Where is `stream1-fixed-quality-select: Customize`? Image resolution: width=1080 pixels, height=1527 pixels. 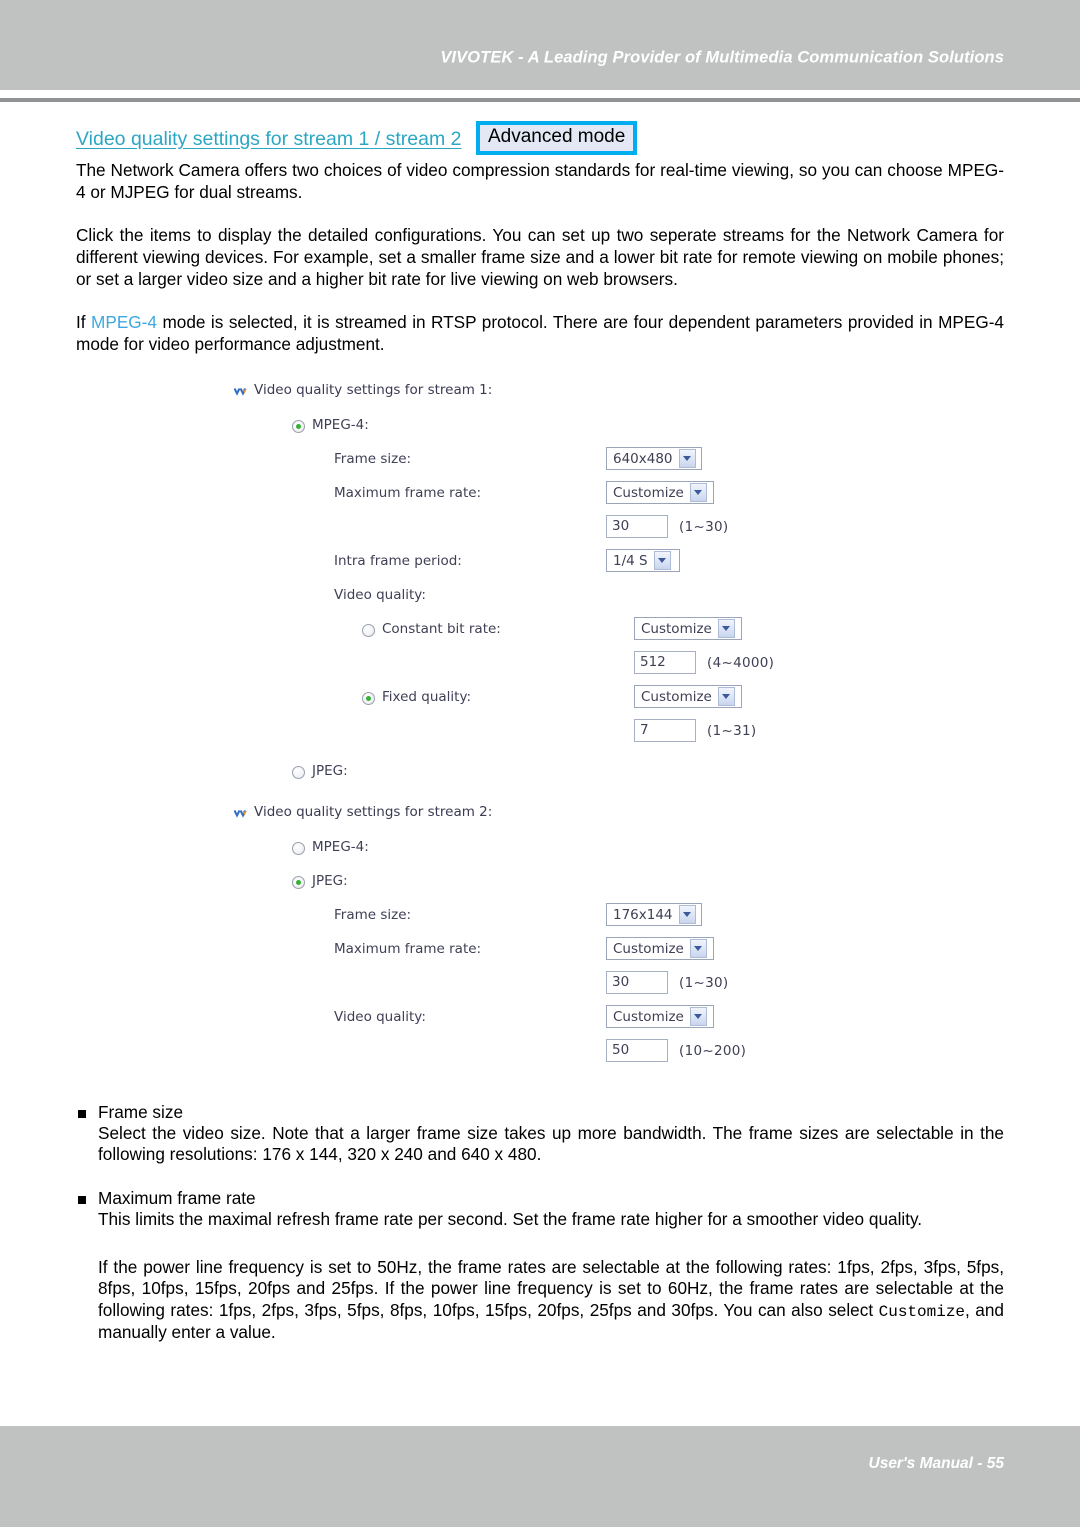 stream1-fixed-quality-select: Customize is located at coordinates (688, 697).